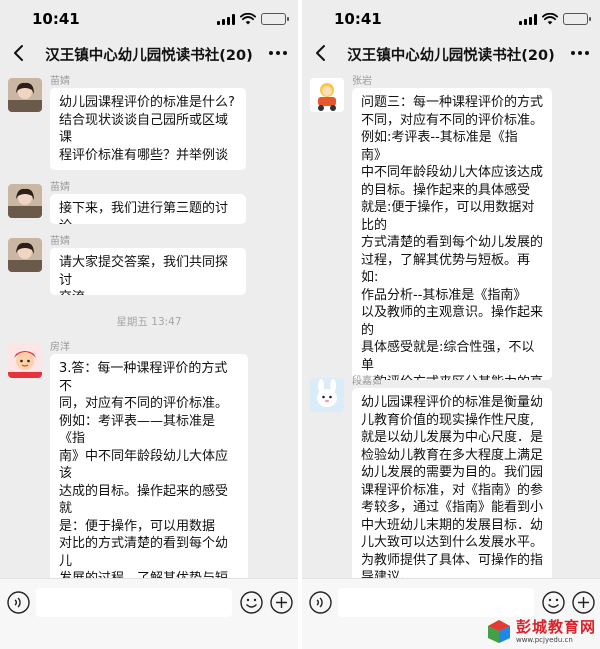  What do you see at coordinates (362, 81) in the screenshot?
I see `sender-name: 张岩` at bounding box center [362, 81].